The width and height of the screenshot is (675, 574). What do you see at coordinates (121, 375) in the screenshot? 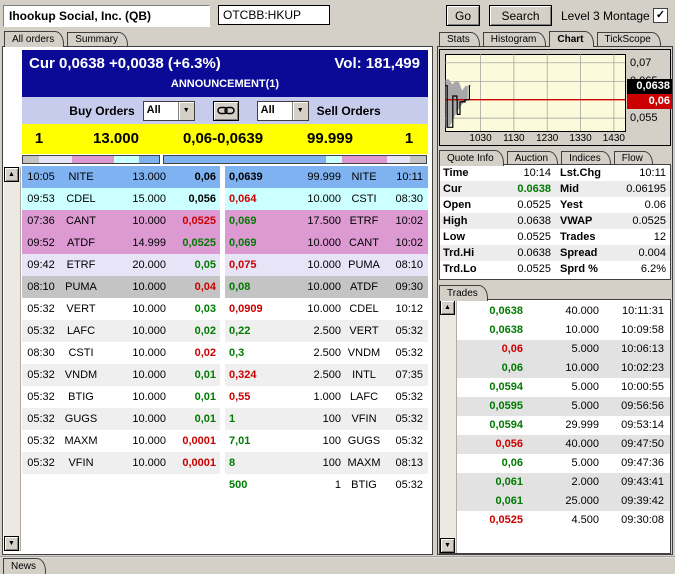
I see `bid-side: 05:32 VNDM 10.000 0,01` at bounding box center [121, 375].